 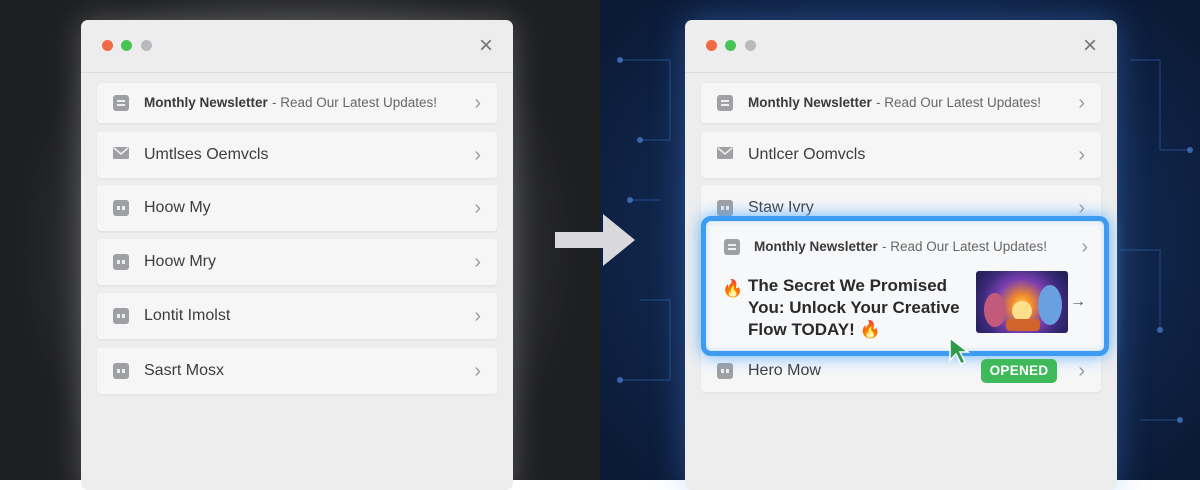 What do you see at coordinates (187, 315) in the screenshot?
I see `item-label: Lontit Imolst` at bounding box center [187, 315].